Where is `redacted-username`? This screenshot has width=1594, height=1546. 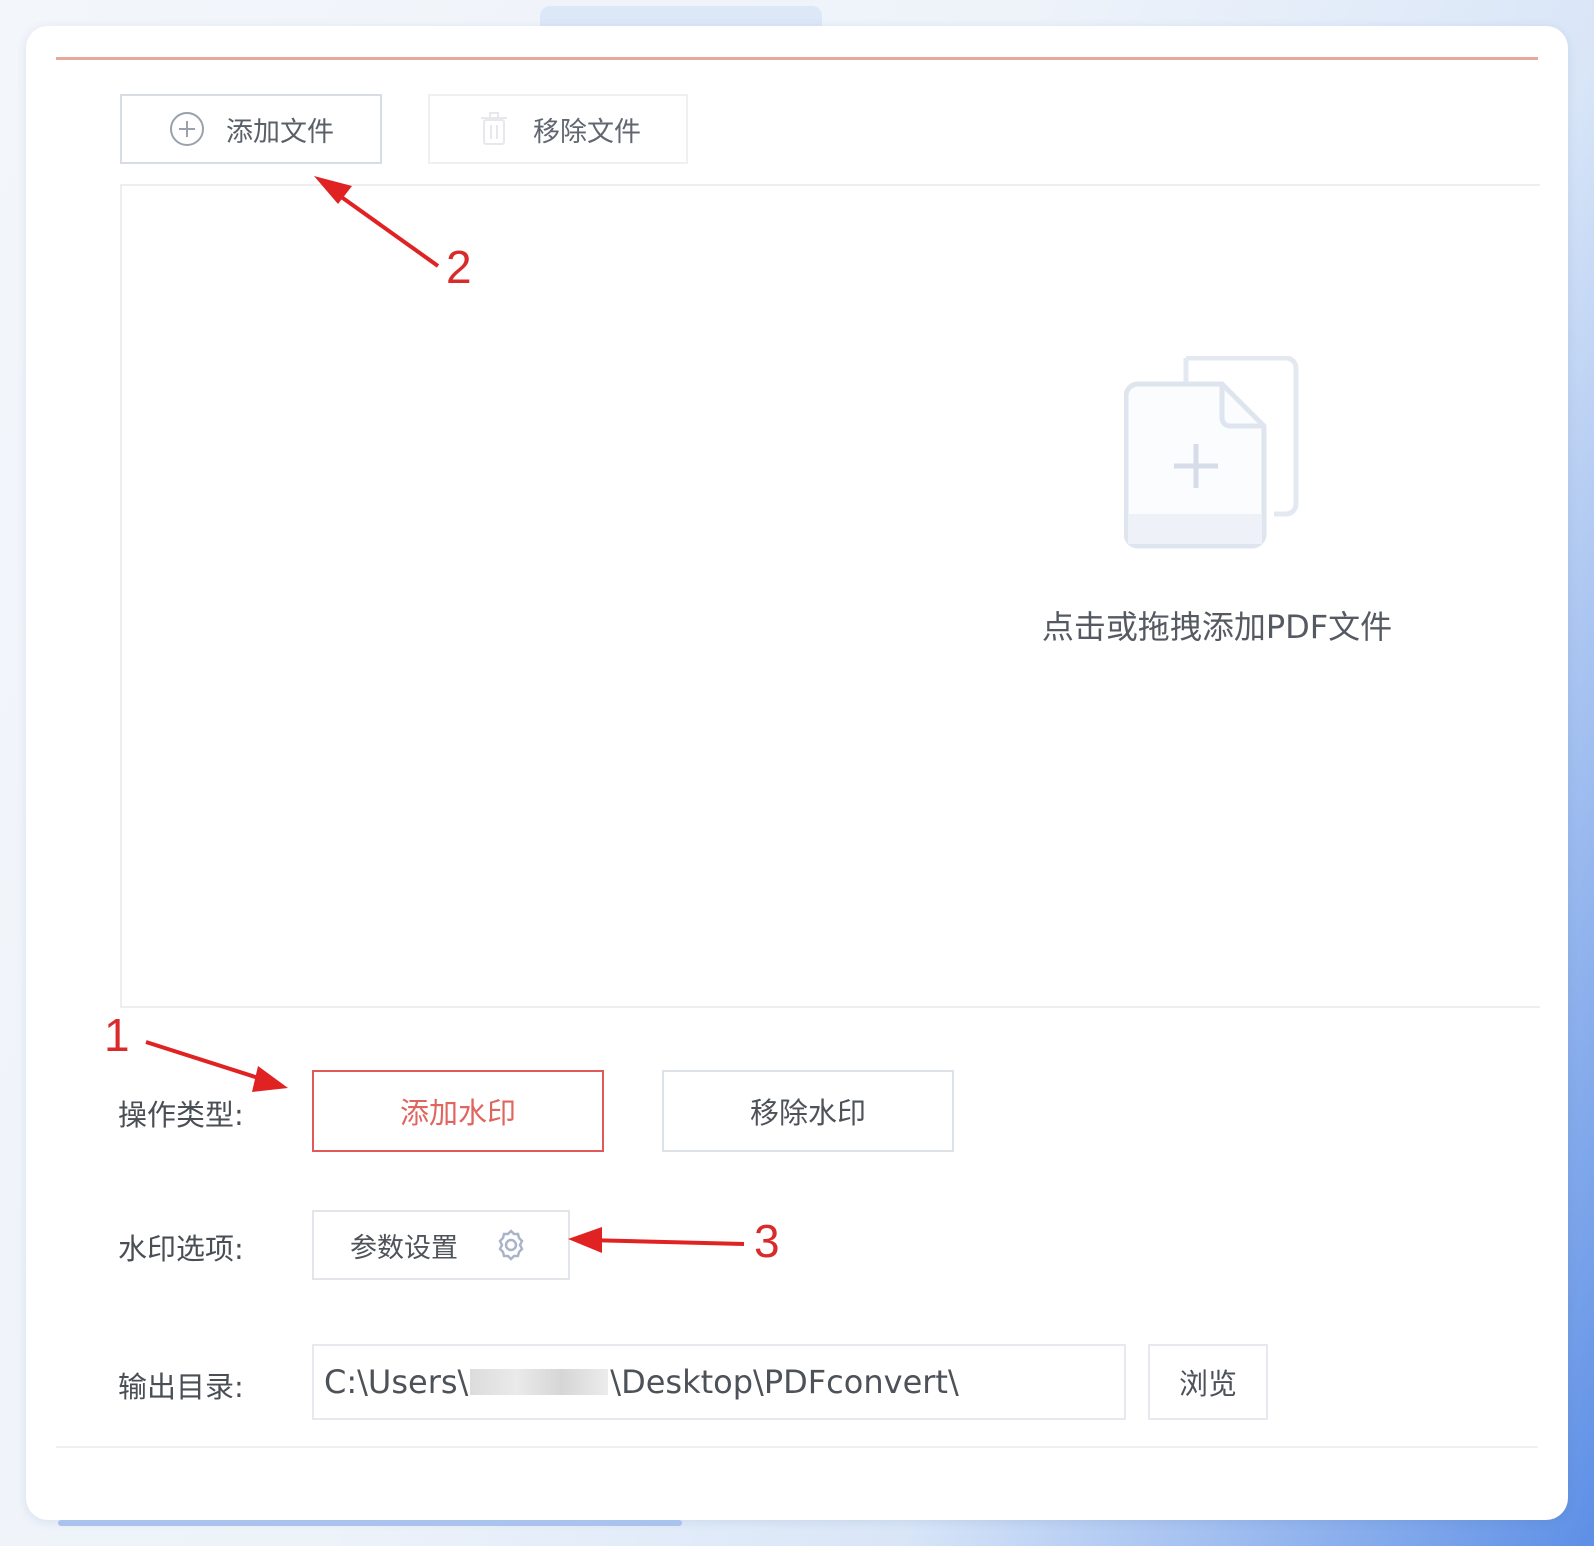 redacted-username is located at coordinates (539, 1382).